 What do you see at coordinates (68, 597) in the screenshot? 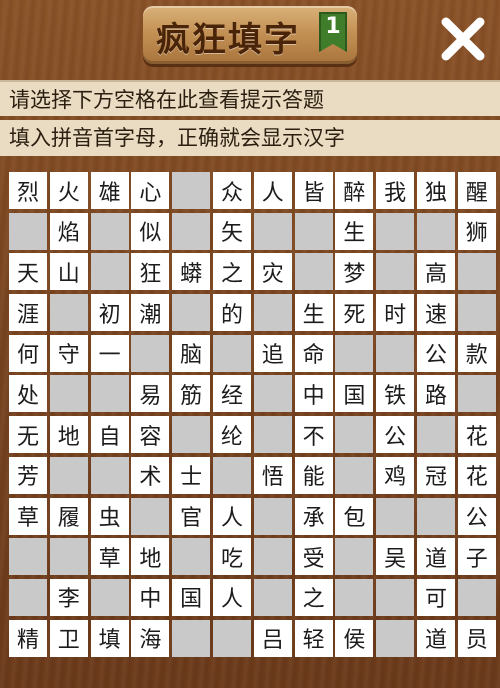
I see `crossword-cell: 李` at bounding box center [68, 597].